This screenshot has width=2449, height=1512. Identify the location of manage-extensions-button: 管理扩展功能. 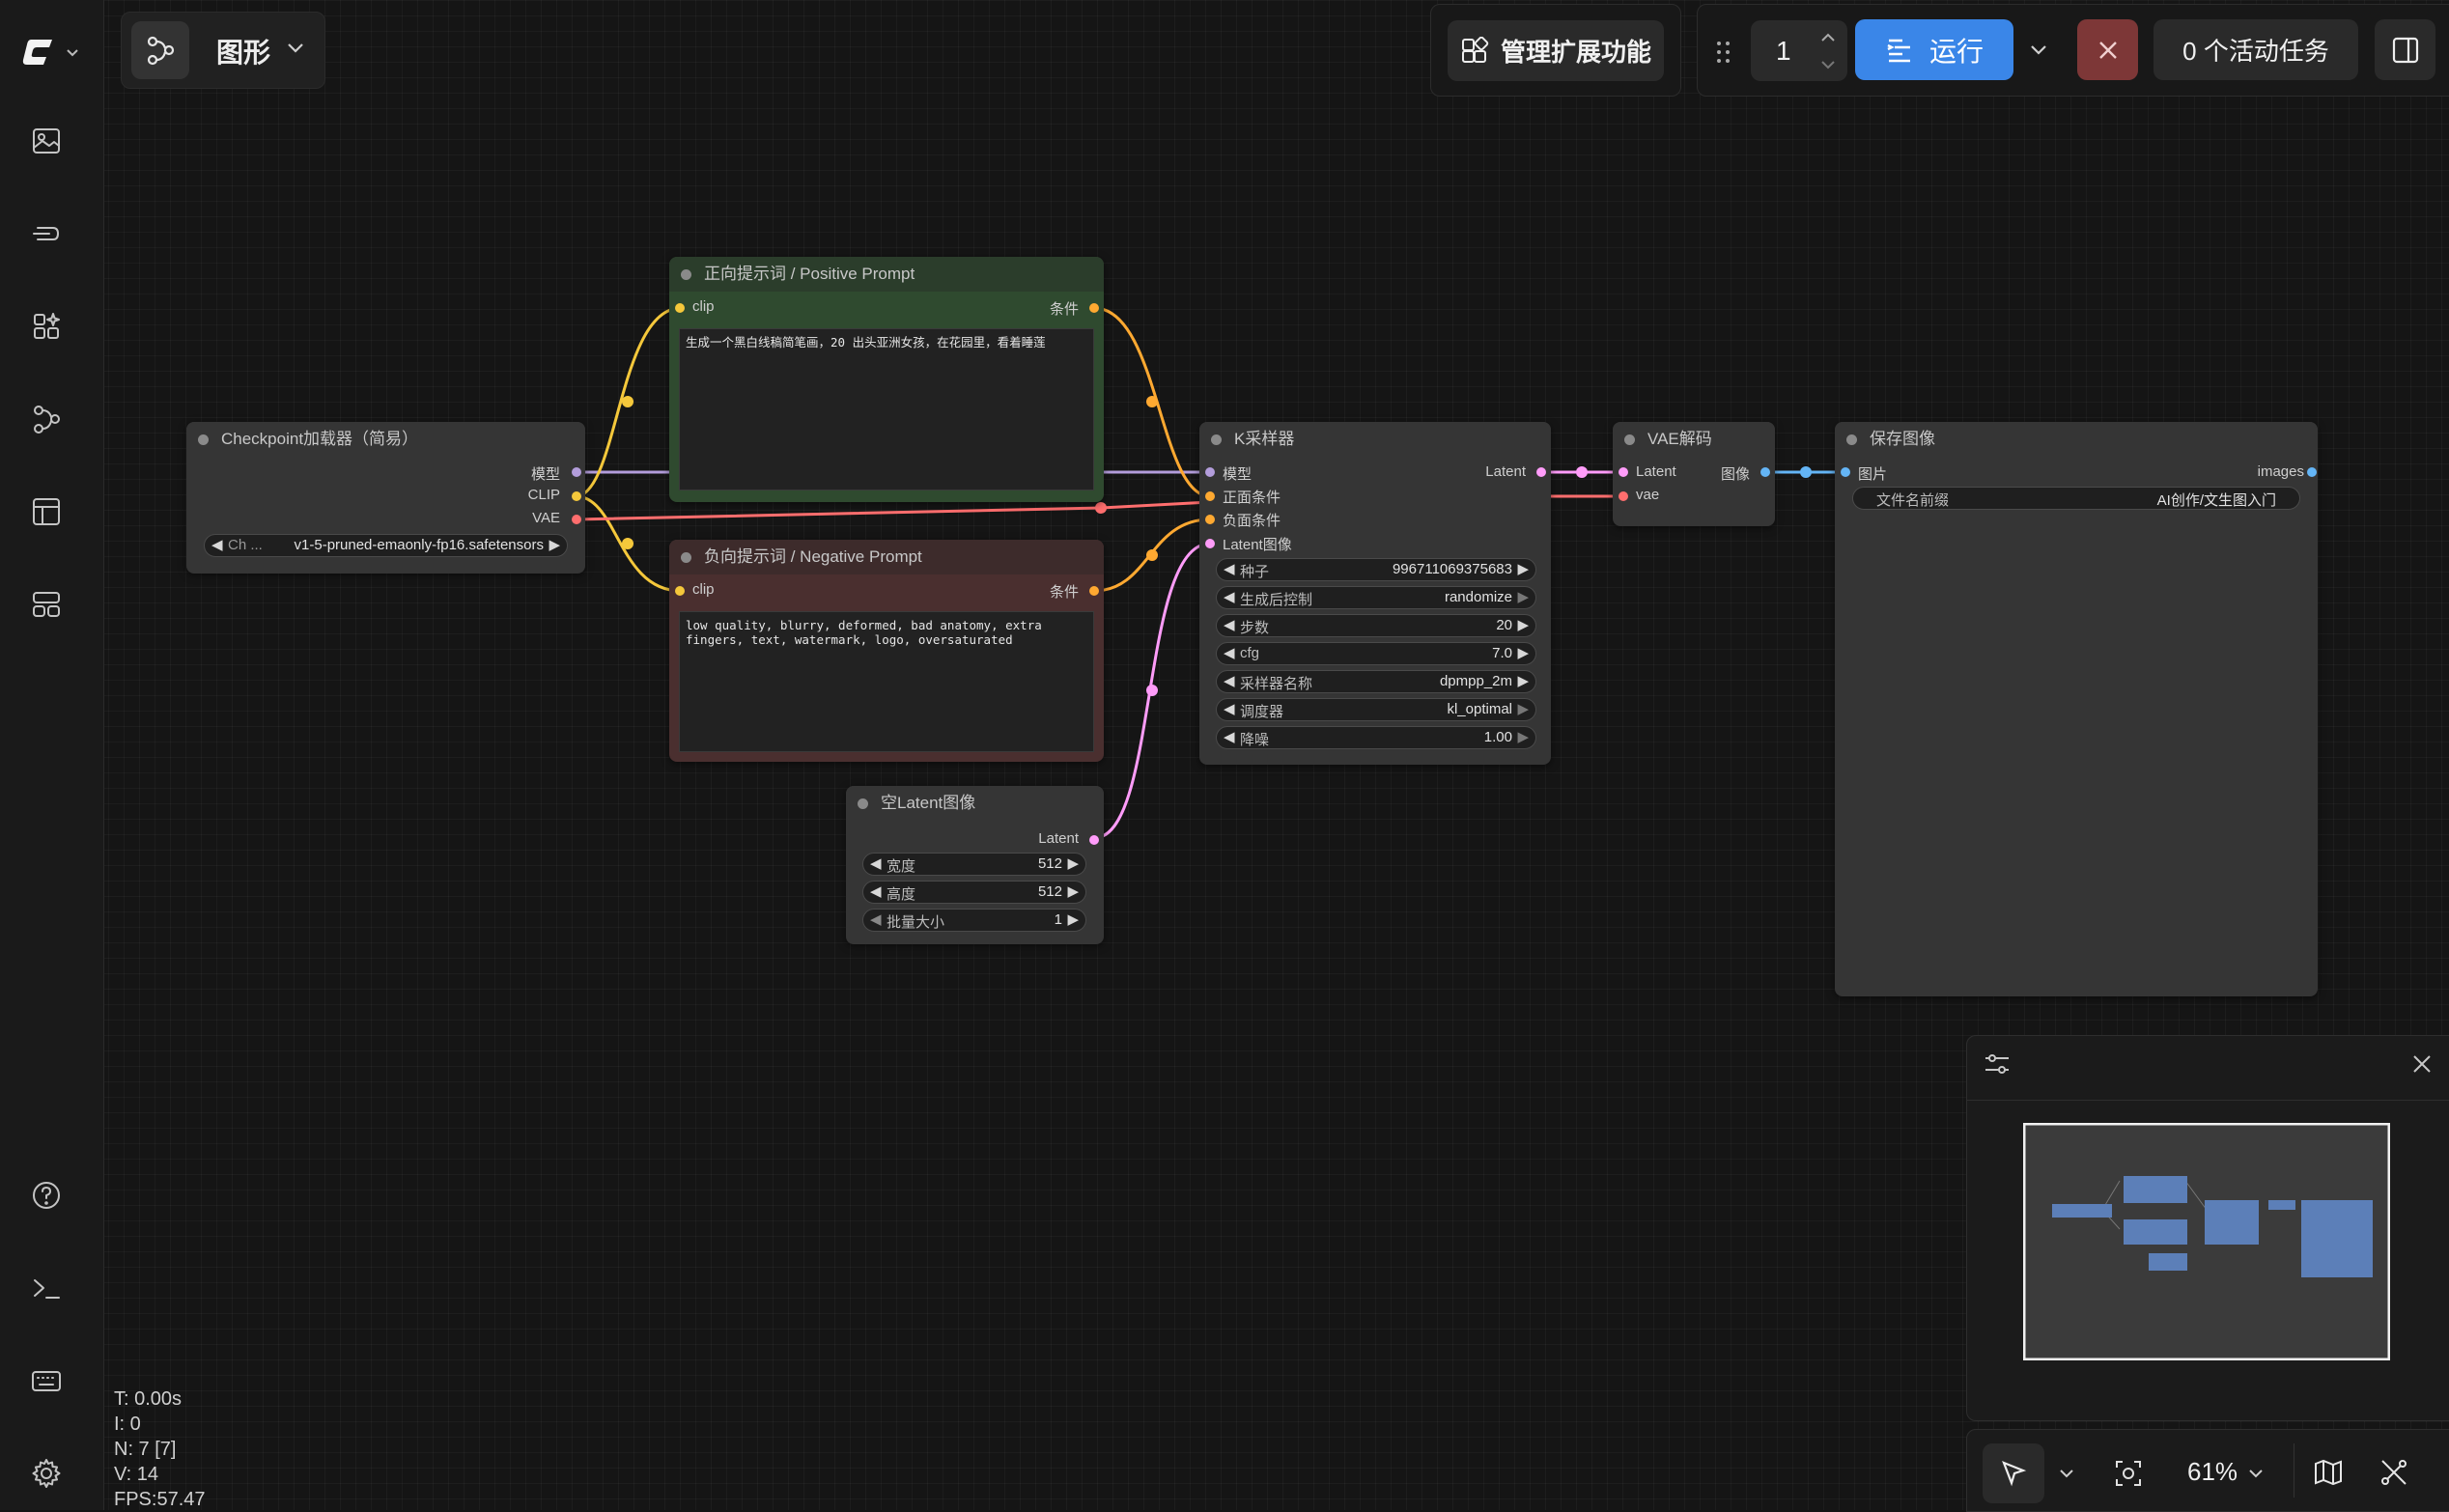
(1556, 51).